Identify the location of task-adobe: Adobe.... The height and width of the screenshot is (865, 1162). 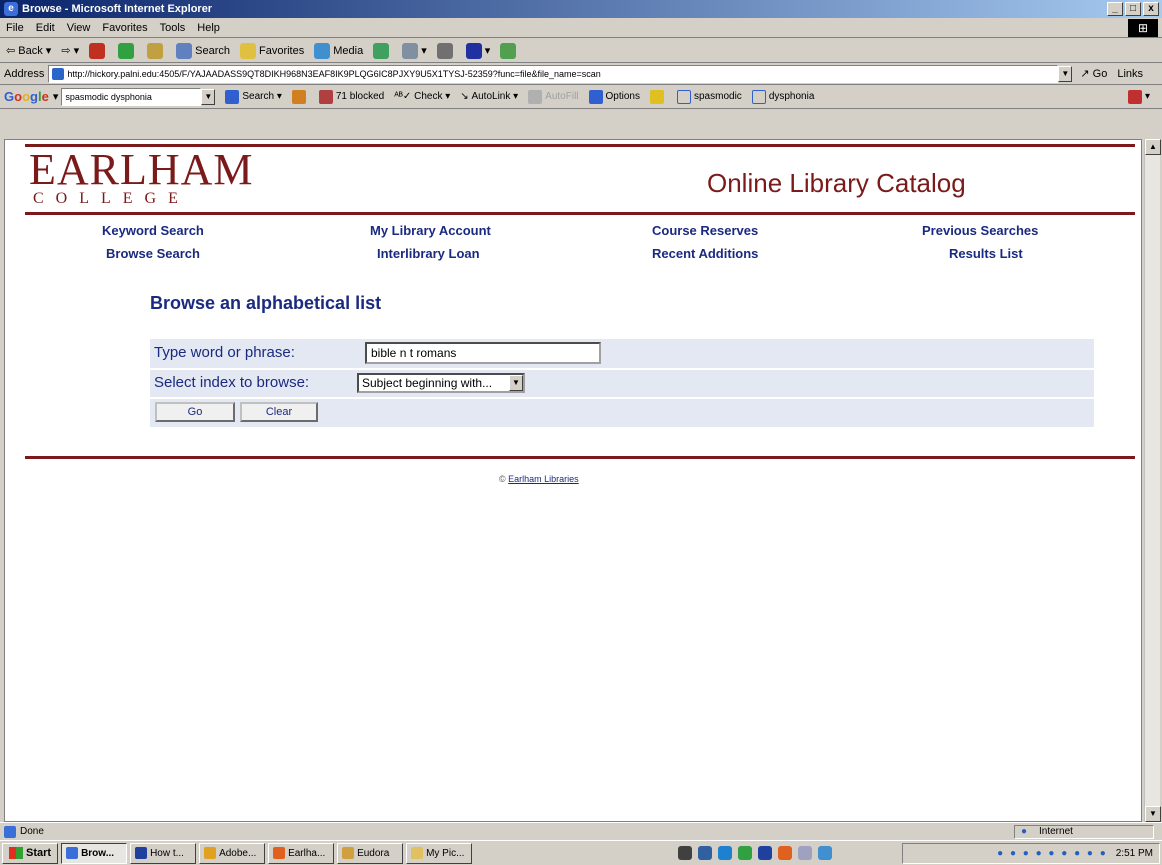
(232, 853).